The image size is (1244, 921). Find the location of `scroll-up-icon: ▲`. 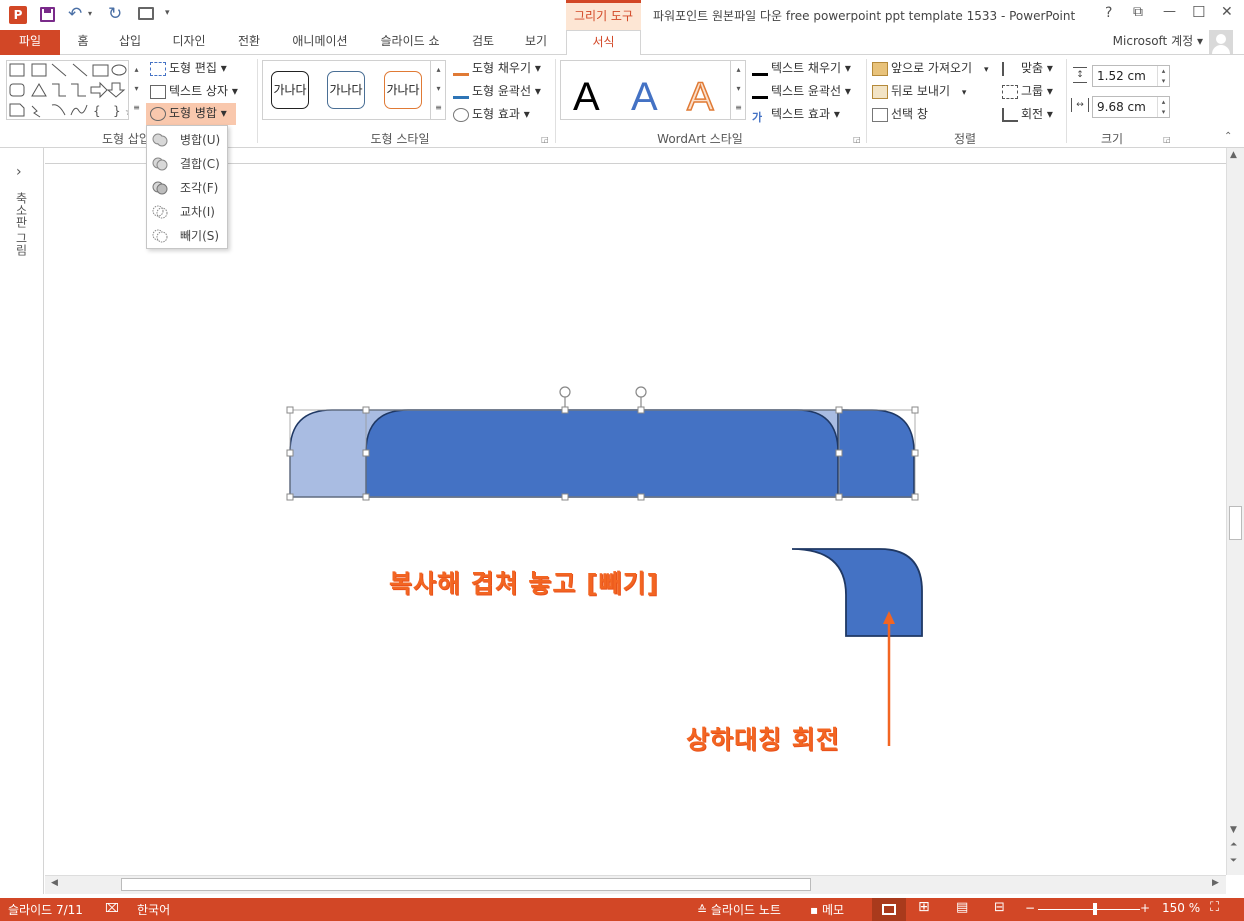

scroll-up-icon: ▲ is located at coordinates (1233, 155).